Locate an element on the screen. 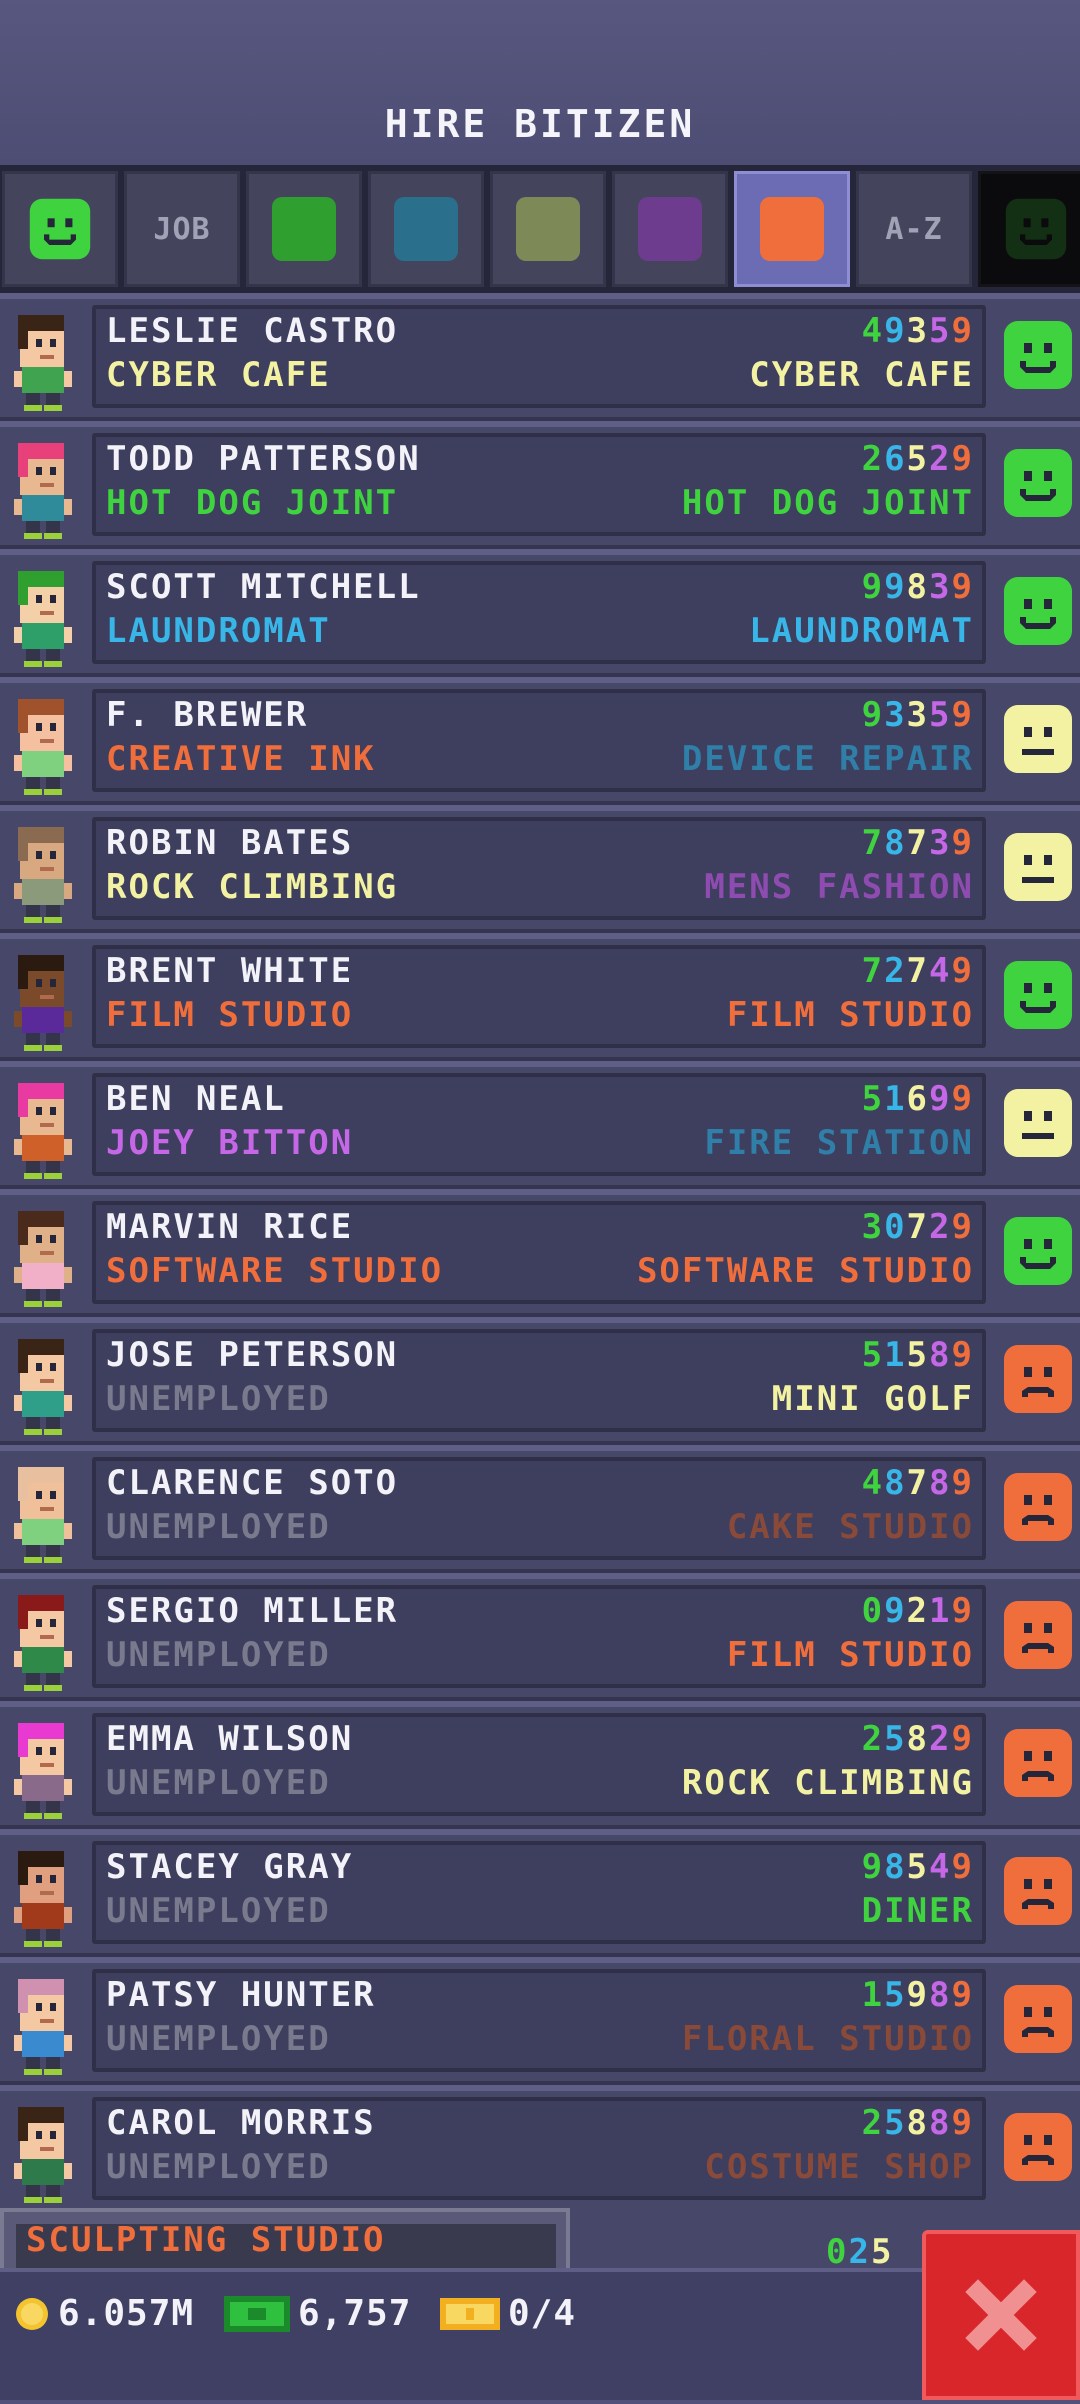 This screenshot has width=1080, height=2404. resident-card: LESLIE CASTRO CYBER CAFE 4 9 3 5 9 CYBER CAFE is located at coordinates (539, 356).